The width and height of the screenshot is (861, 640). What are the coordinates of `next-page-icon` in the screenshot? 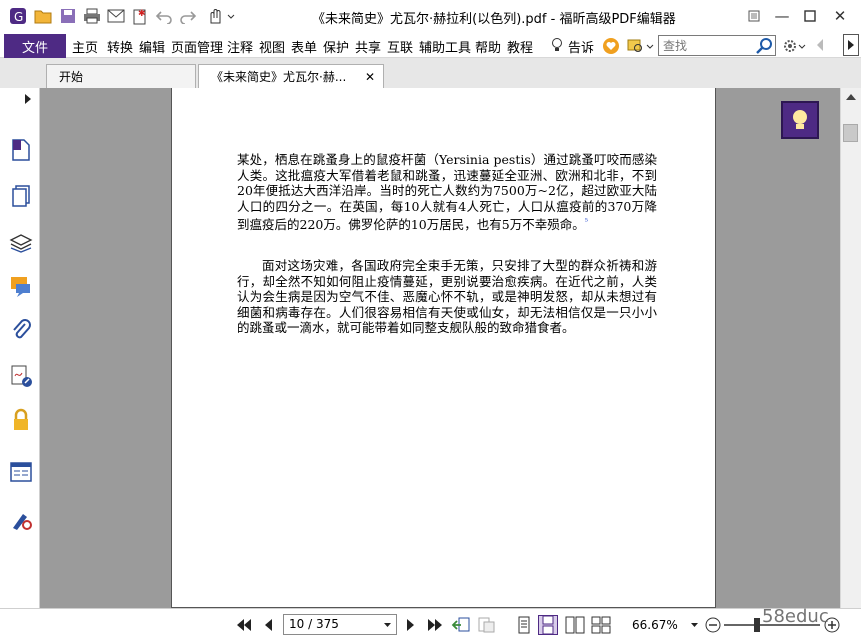 It's located at (411, 625).